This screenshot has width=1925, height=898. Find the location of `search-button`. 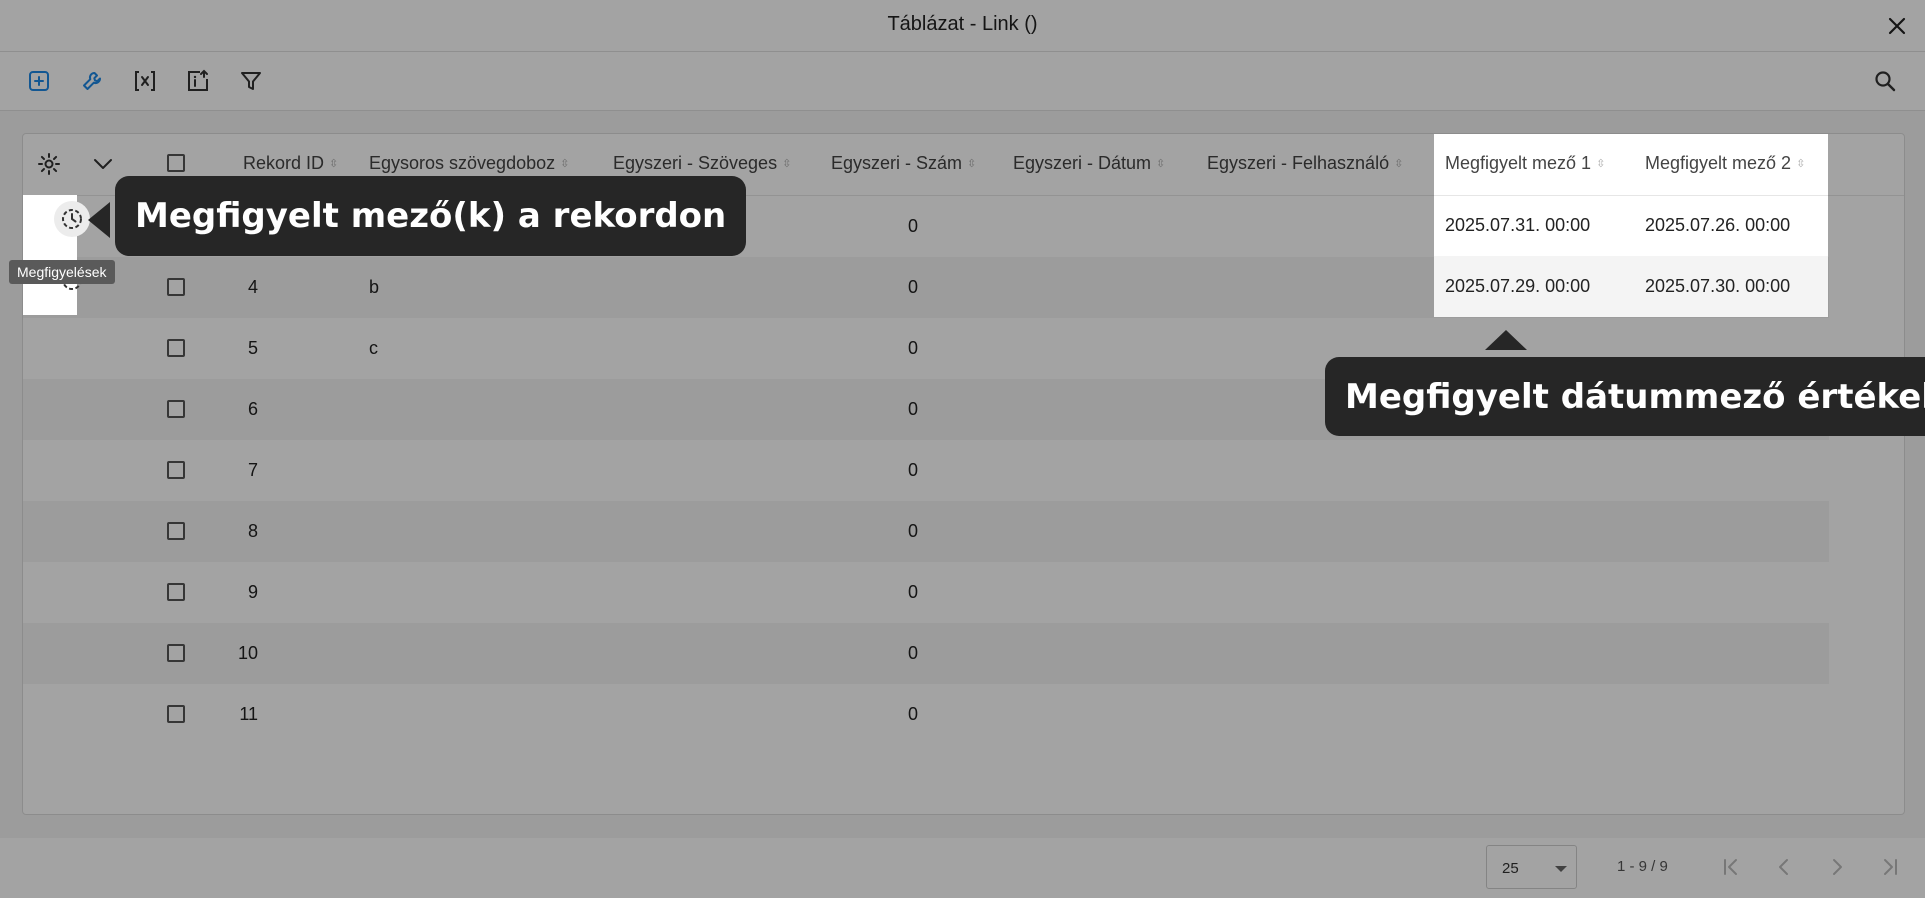

search-button is located at coordinates (1885, 81).